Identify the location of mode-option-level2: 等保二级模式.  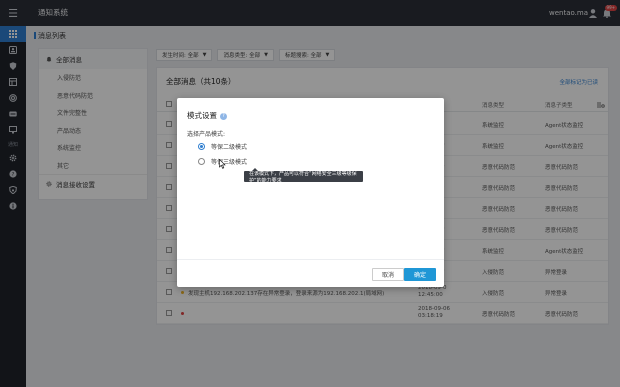
(223, 146).